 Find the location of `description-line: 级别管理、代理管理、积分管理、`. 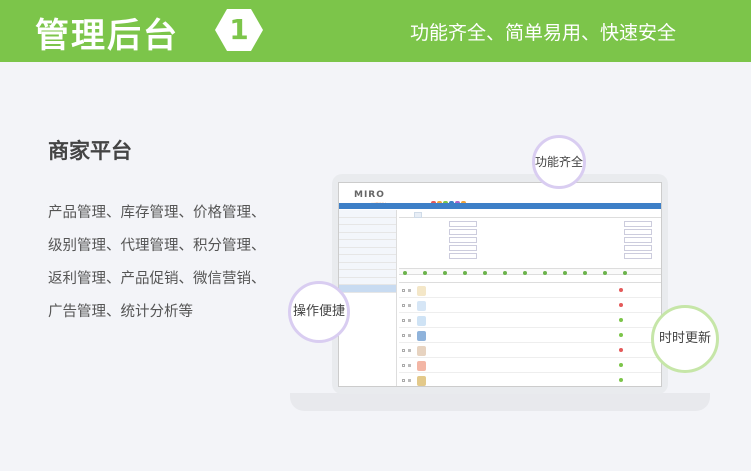

description-line: 级别管理、代理管理、积分管理、 is located at coordinates (157, 246).